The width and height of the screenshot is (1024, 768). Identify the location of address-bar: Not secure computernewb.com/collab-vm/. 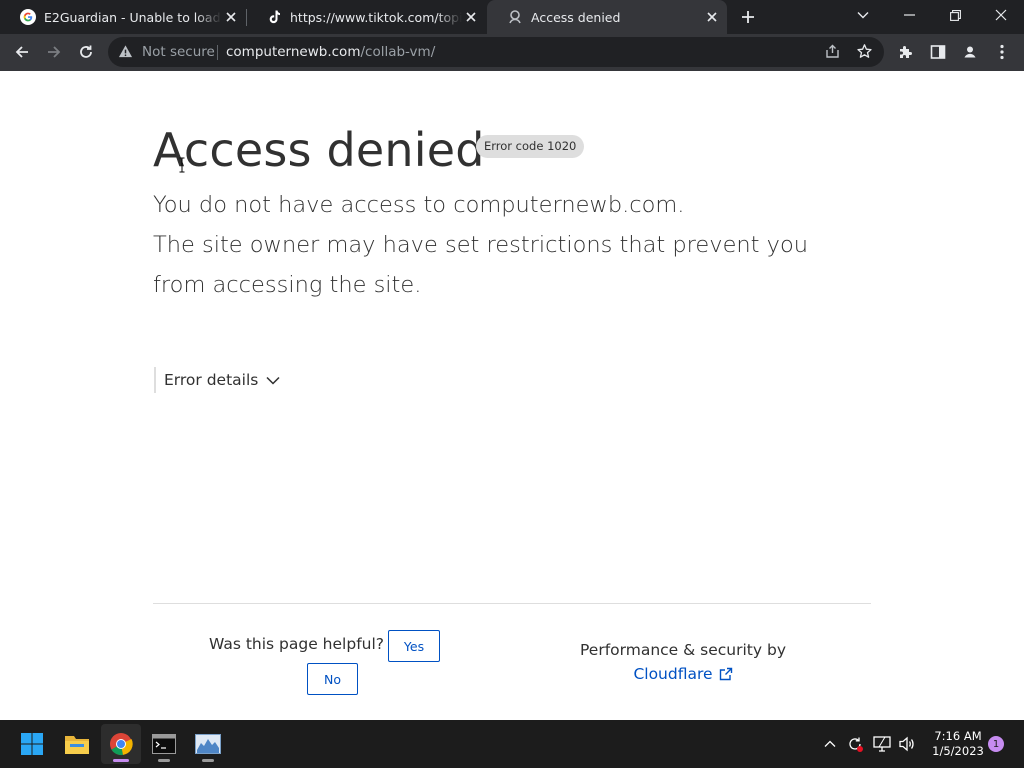
(496, 52).